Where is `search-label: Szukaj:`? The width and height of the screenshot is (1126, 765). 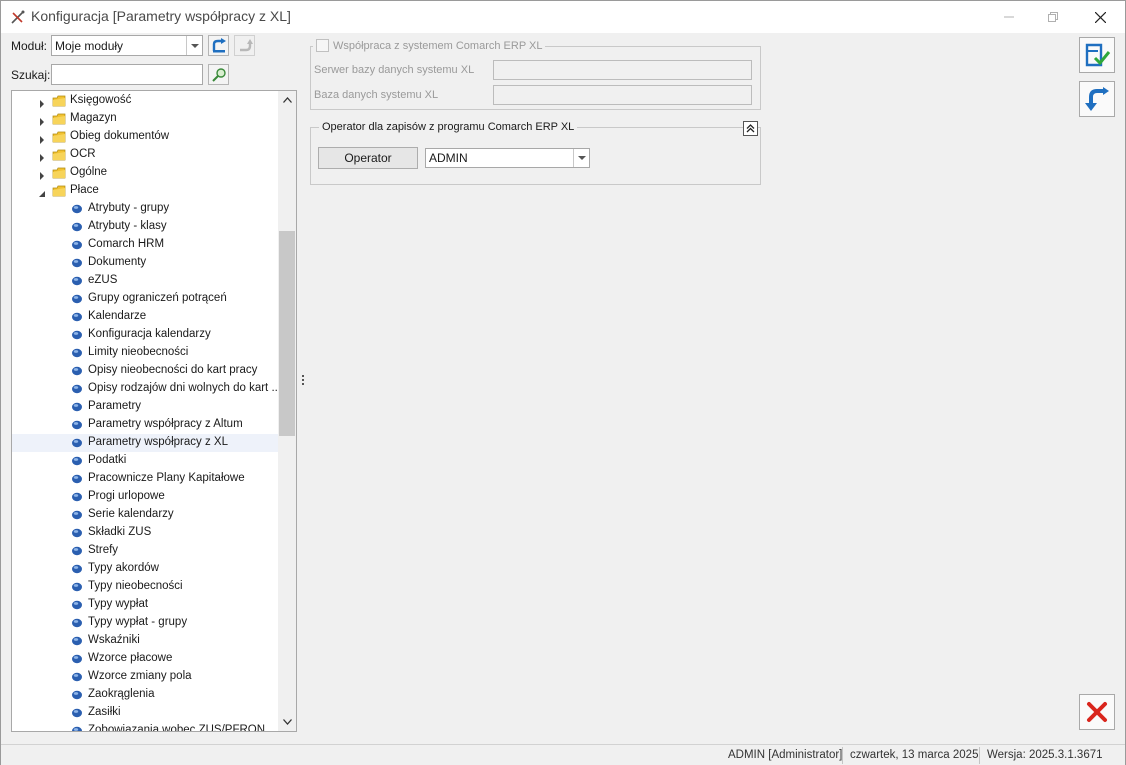 search-label: Szukaj: is located at coordinates (31, 75).